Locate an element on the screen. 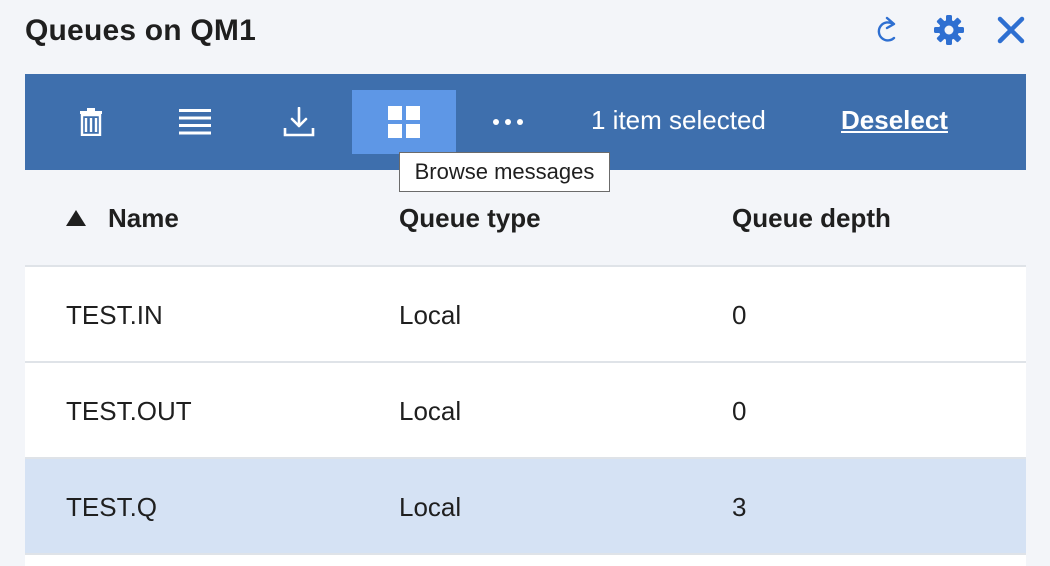 The width and height of the screenshot is (1050, 566). download-icon is located at coordinates (299, 122).